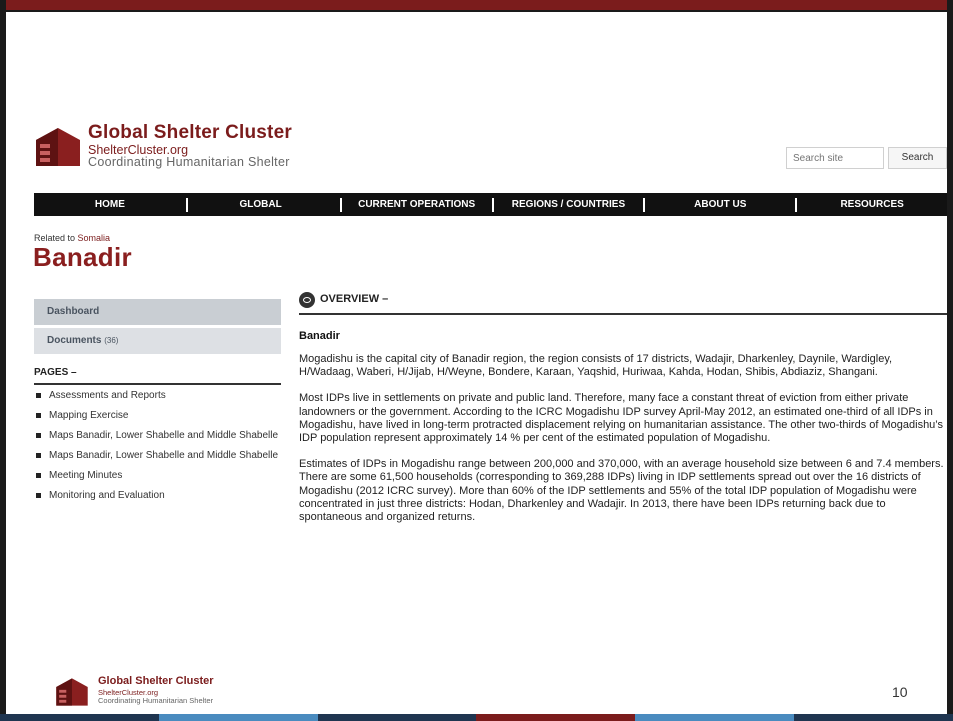 This screenshot has height=721, width=953. Describe the element at coordinates (354, 299) in the screenshot. I see `overview-title: OVERVIEW –` at that location.